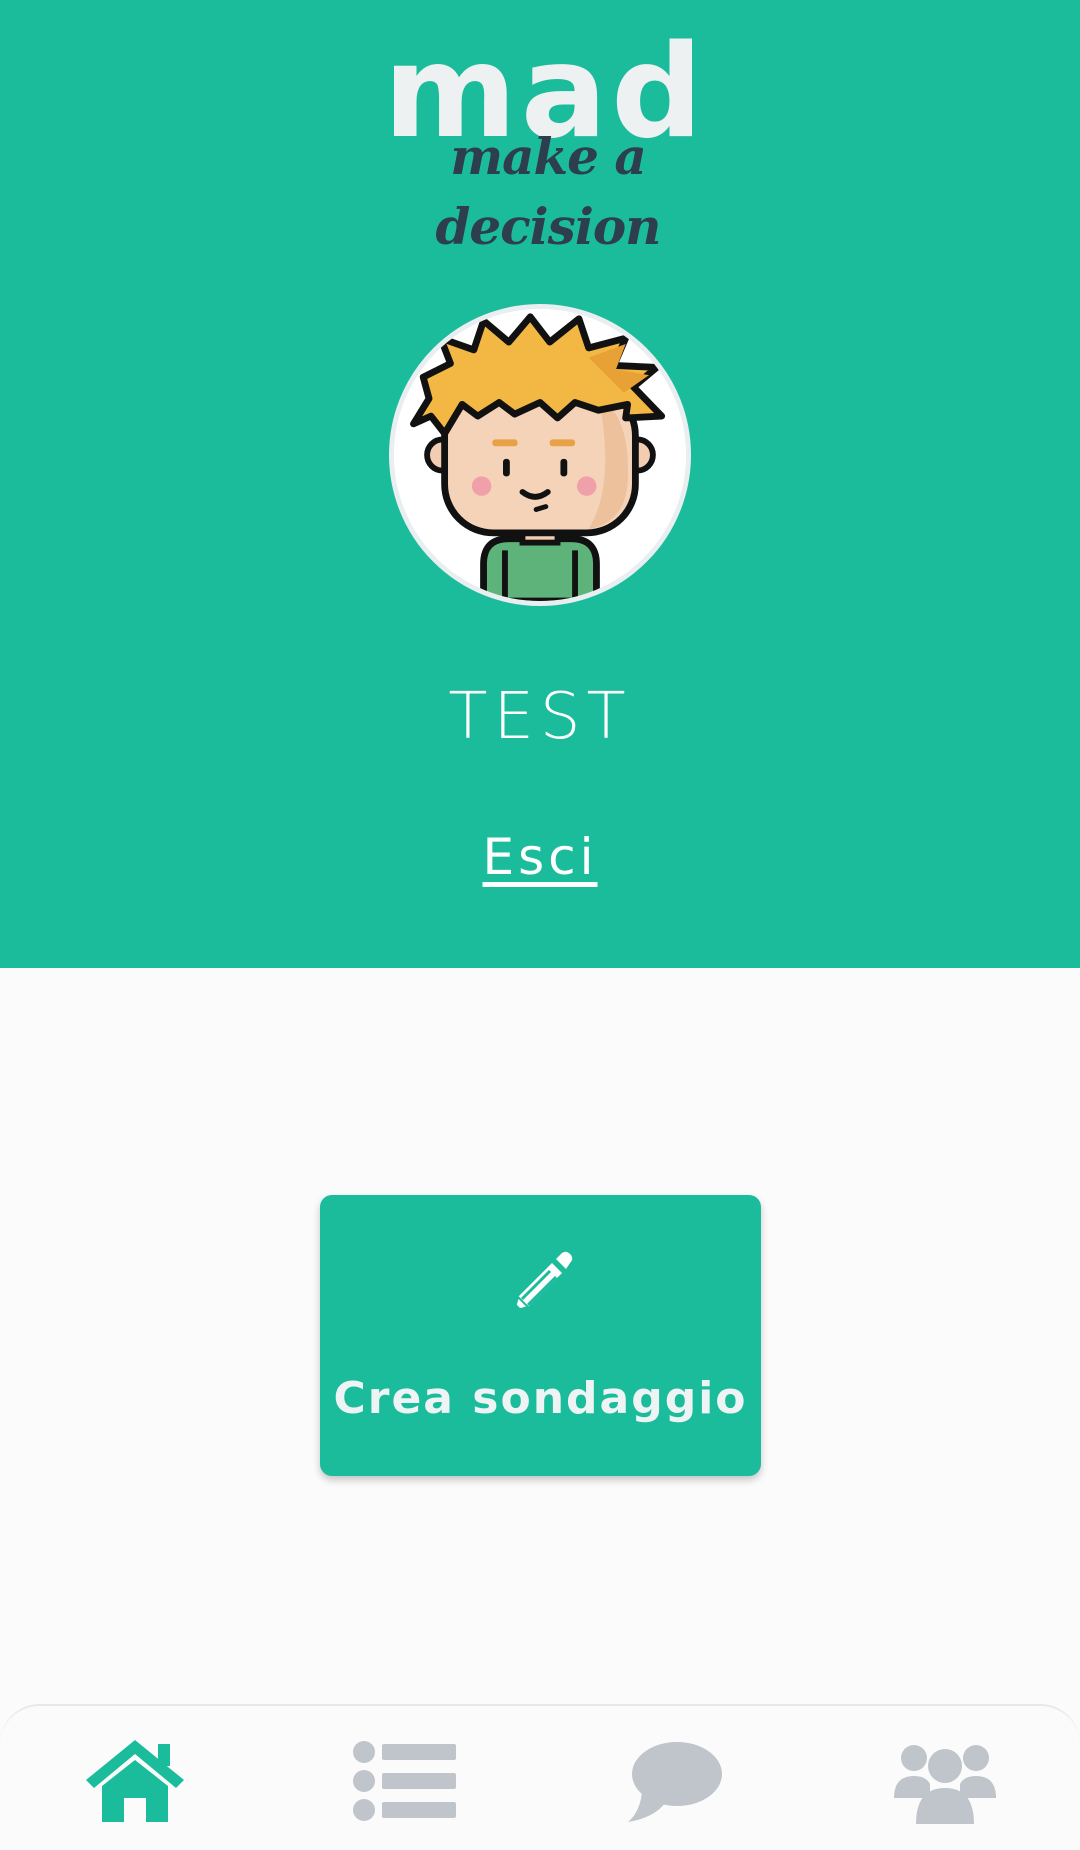 This screenshot has width=1080, height=1850. What do you see at coordinates (945, 1784) in the screenshot?
I see `group-icon` at bounding box center [945, 1784].